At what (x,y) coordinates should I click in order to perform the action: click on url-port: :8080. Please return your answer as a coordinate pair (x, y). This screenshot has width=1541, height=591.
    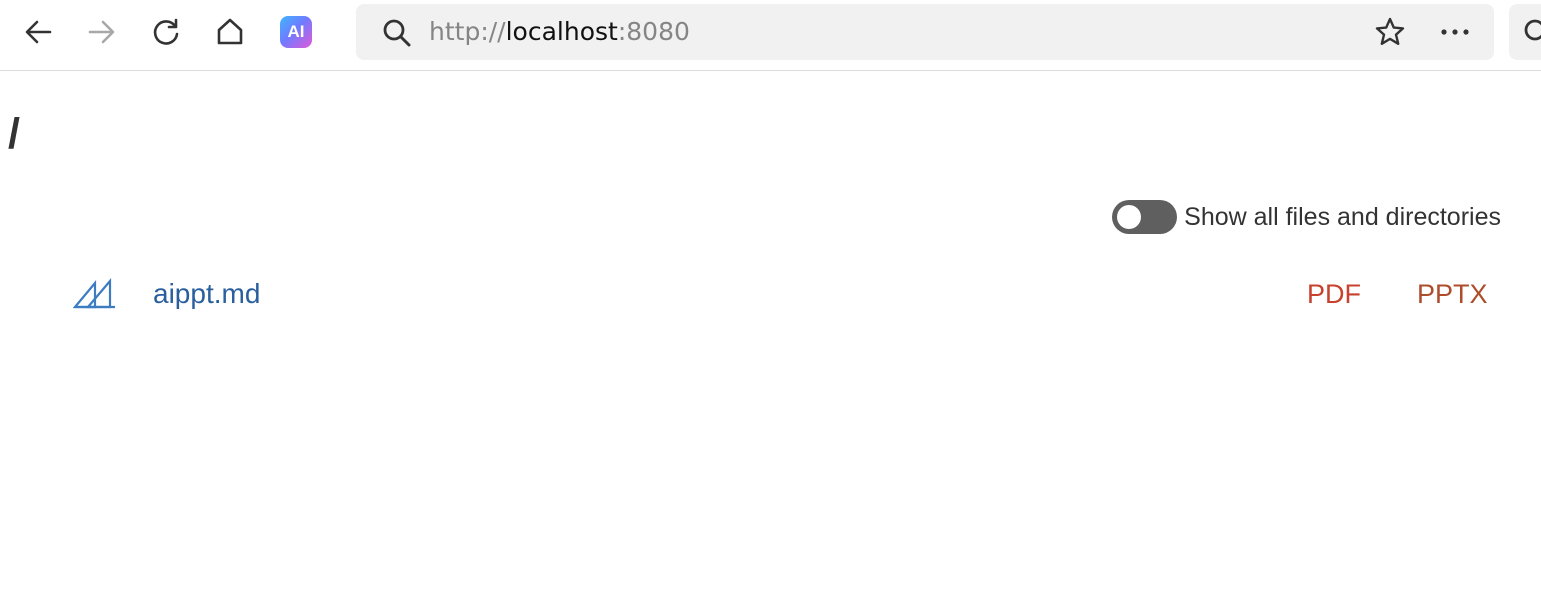
    Looking at the image, I should click on (653, 31).